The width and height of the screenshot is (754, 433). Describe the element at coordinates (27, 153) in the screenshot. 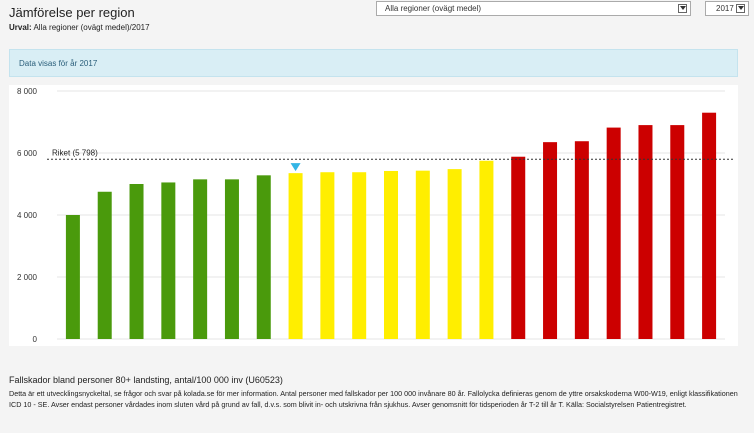

I see `y-tick-label: 6 000` at that location.